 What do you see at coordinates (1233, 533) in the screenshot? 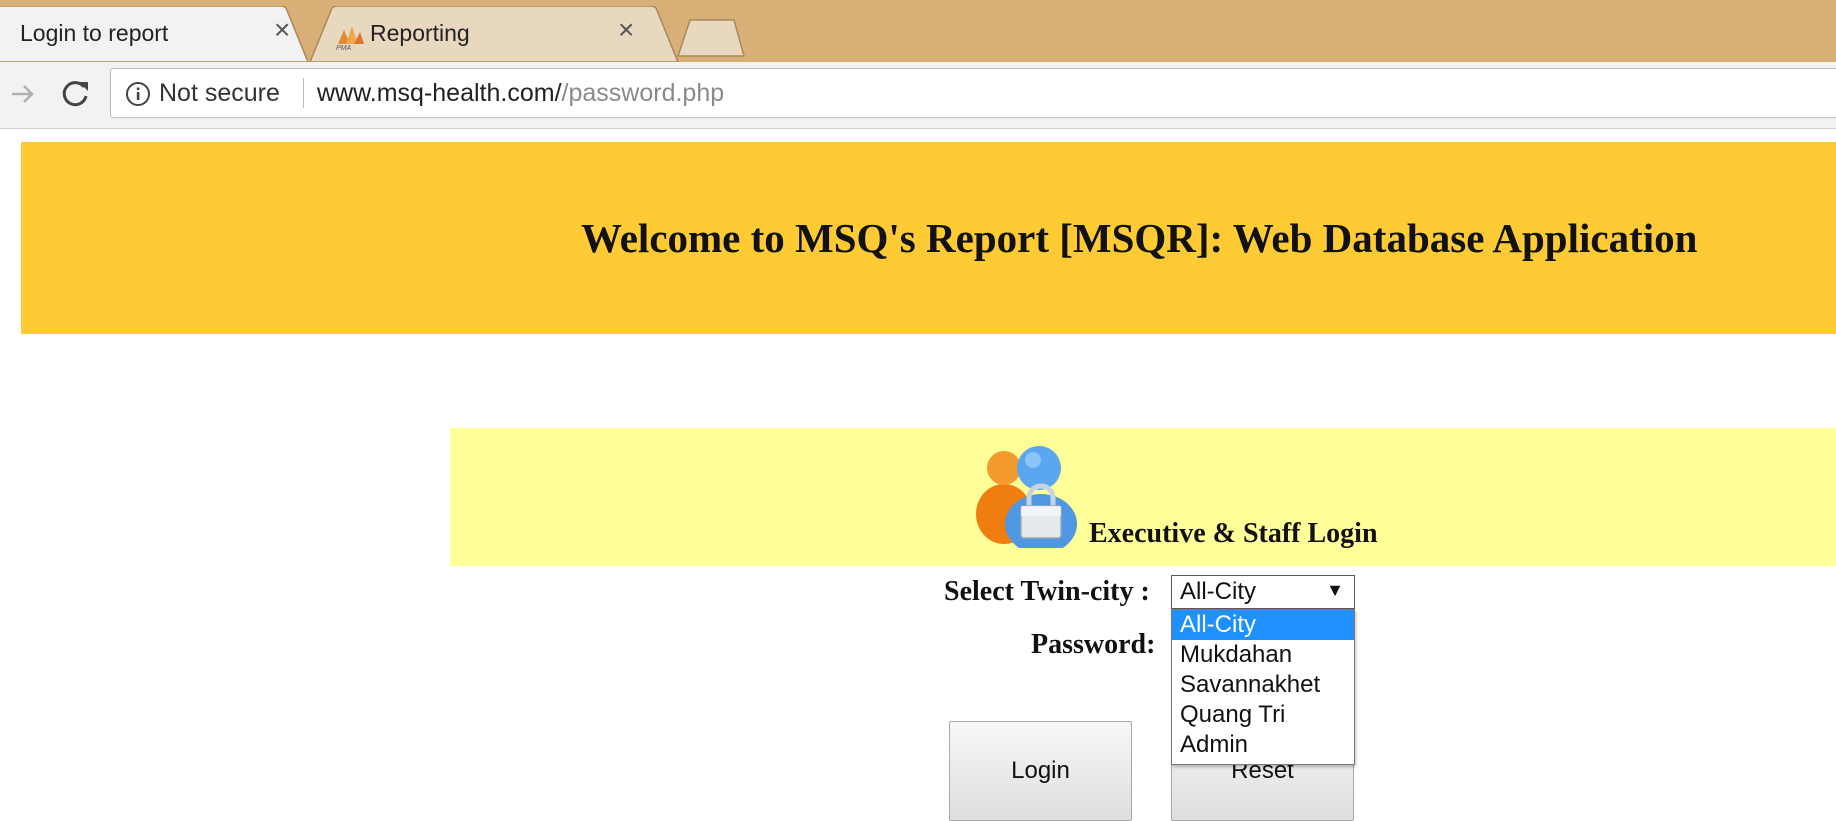
I see `login-heading: Executive & Staff Login` at bounding box center [1233, 533].